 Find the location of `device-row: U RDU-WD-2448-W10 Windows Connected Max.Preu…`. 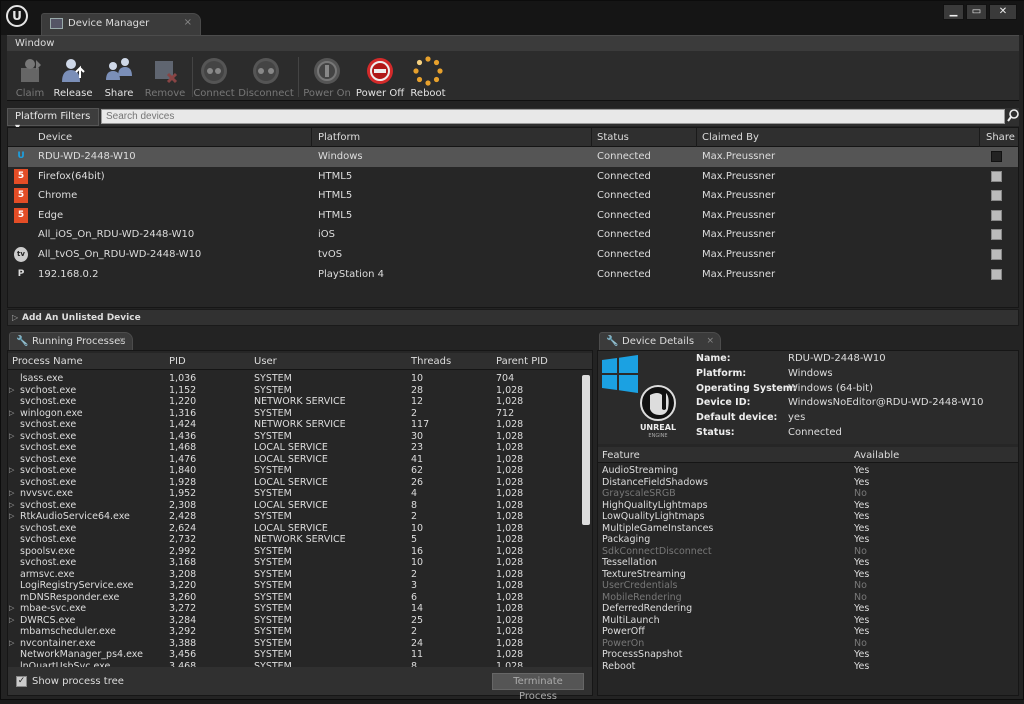

device-row: U RDU-WD-2448-W10 Windows Connected Max.Preu… is located at coordinates (513, 157).